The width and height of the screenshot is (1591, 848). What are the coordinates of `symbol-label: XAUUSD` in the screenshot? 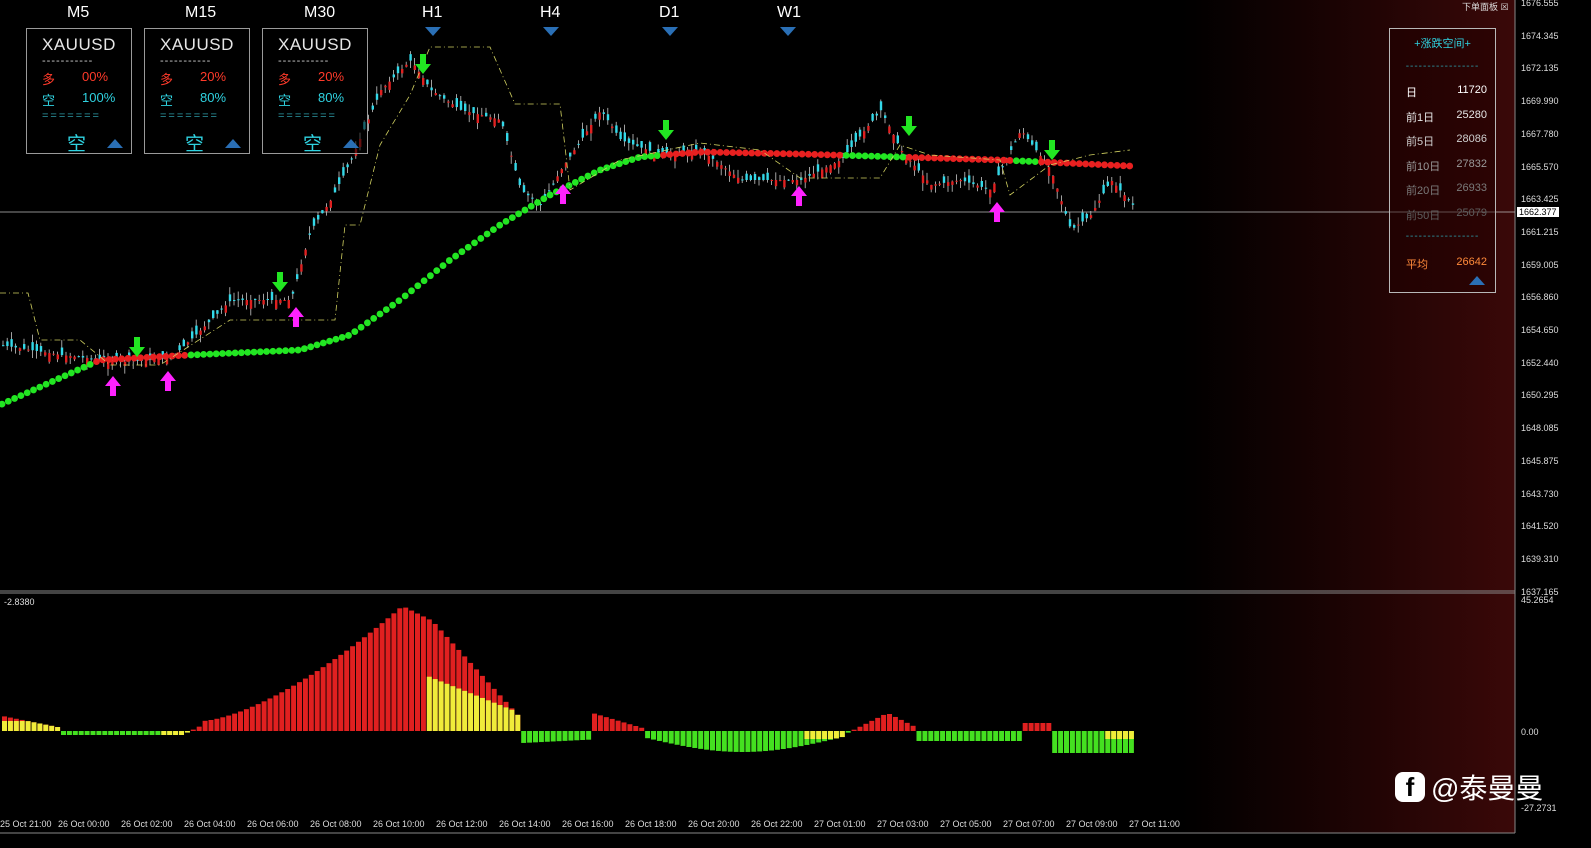 It's located at (315, 44).